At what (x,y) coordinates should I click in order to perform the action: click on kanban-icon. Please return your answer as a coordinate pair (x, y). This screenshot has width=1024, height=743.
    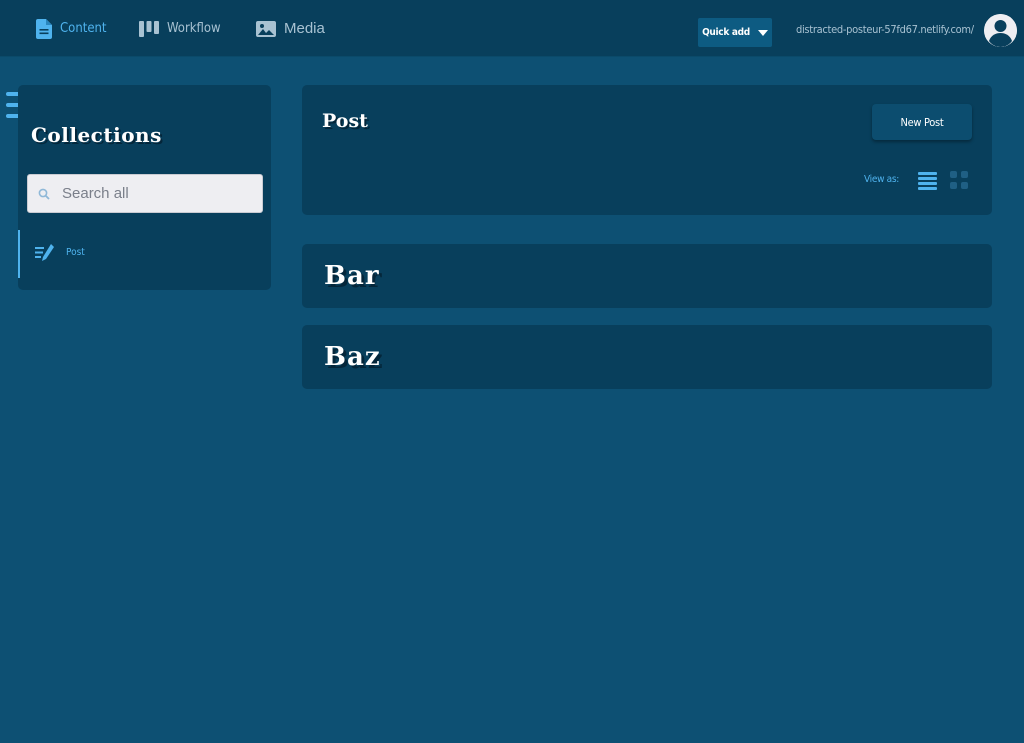
    Looking at the image, I should click on (149, 28).